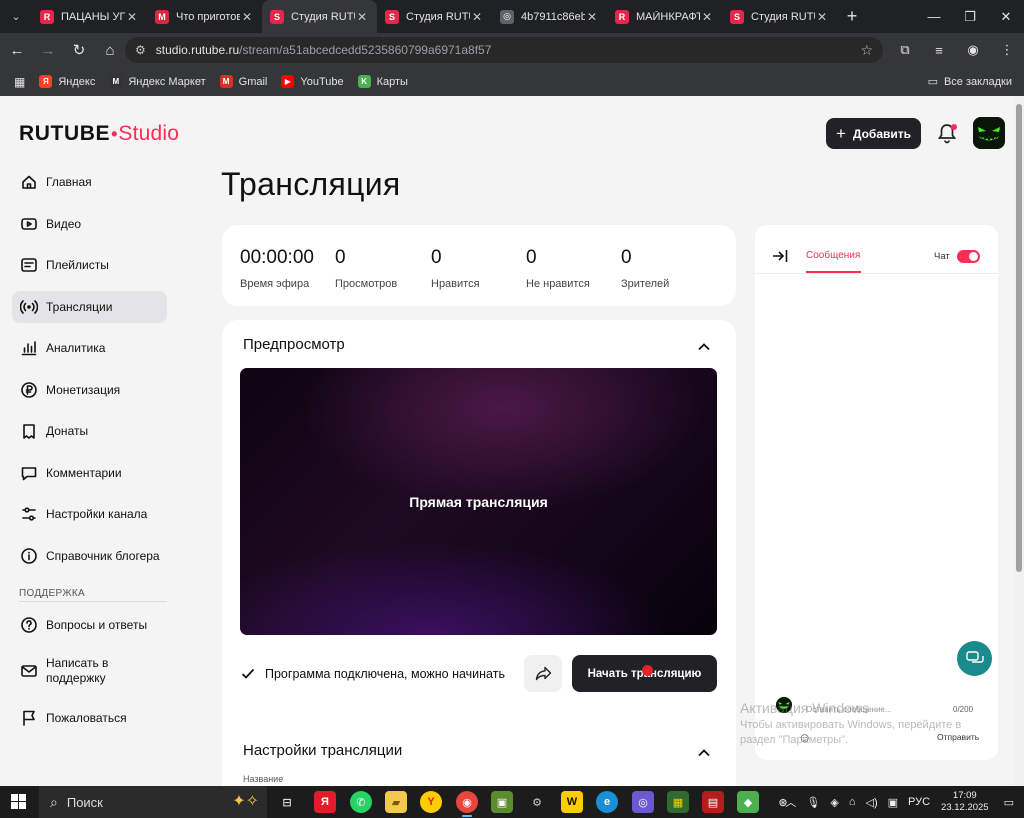  What do you see at coordinates (110, 50) in the screenshot?
I see `home-page-icon: ⌂` at bounding box center [110, 50].